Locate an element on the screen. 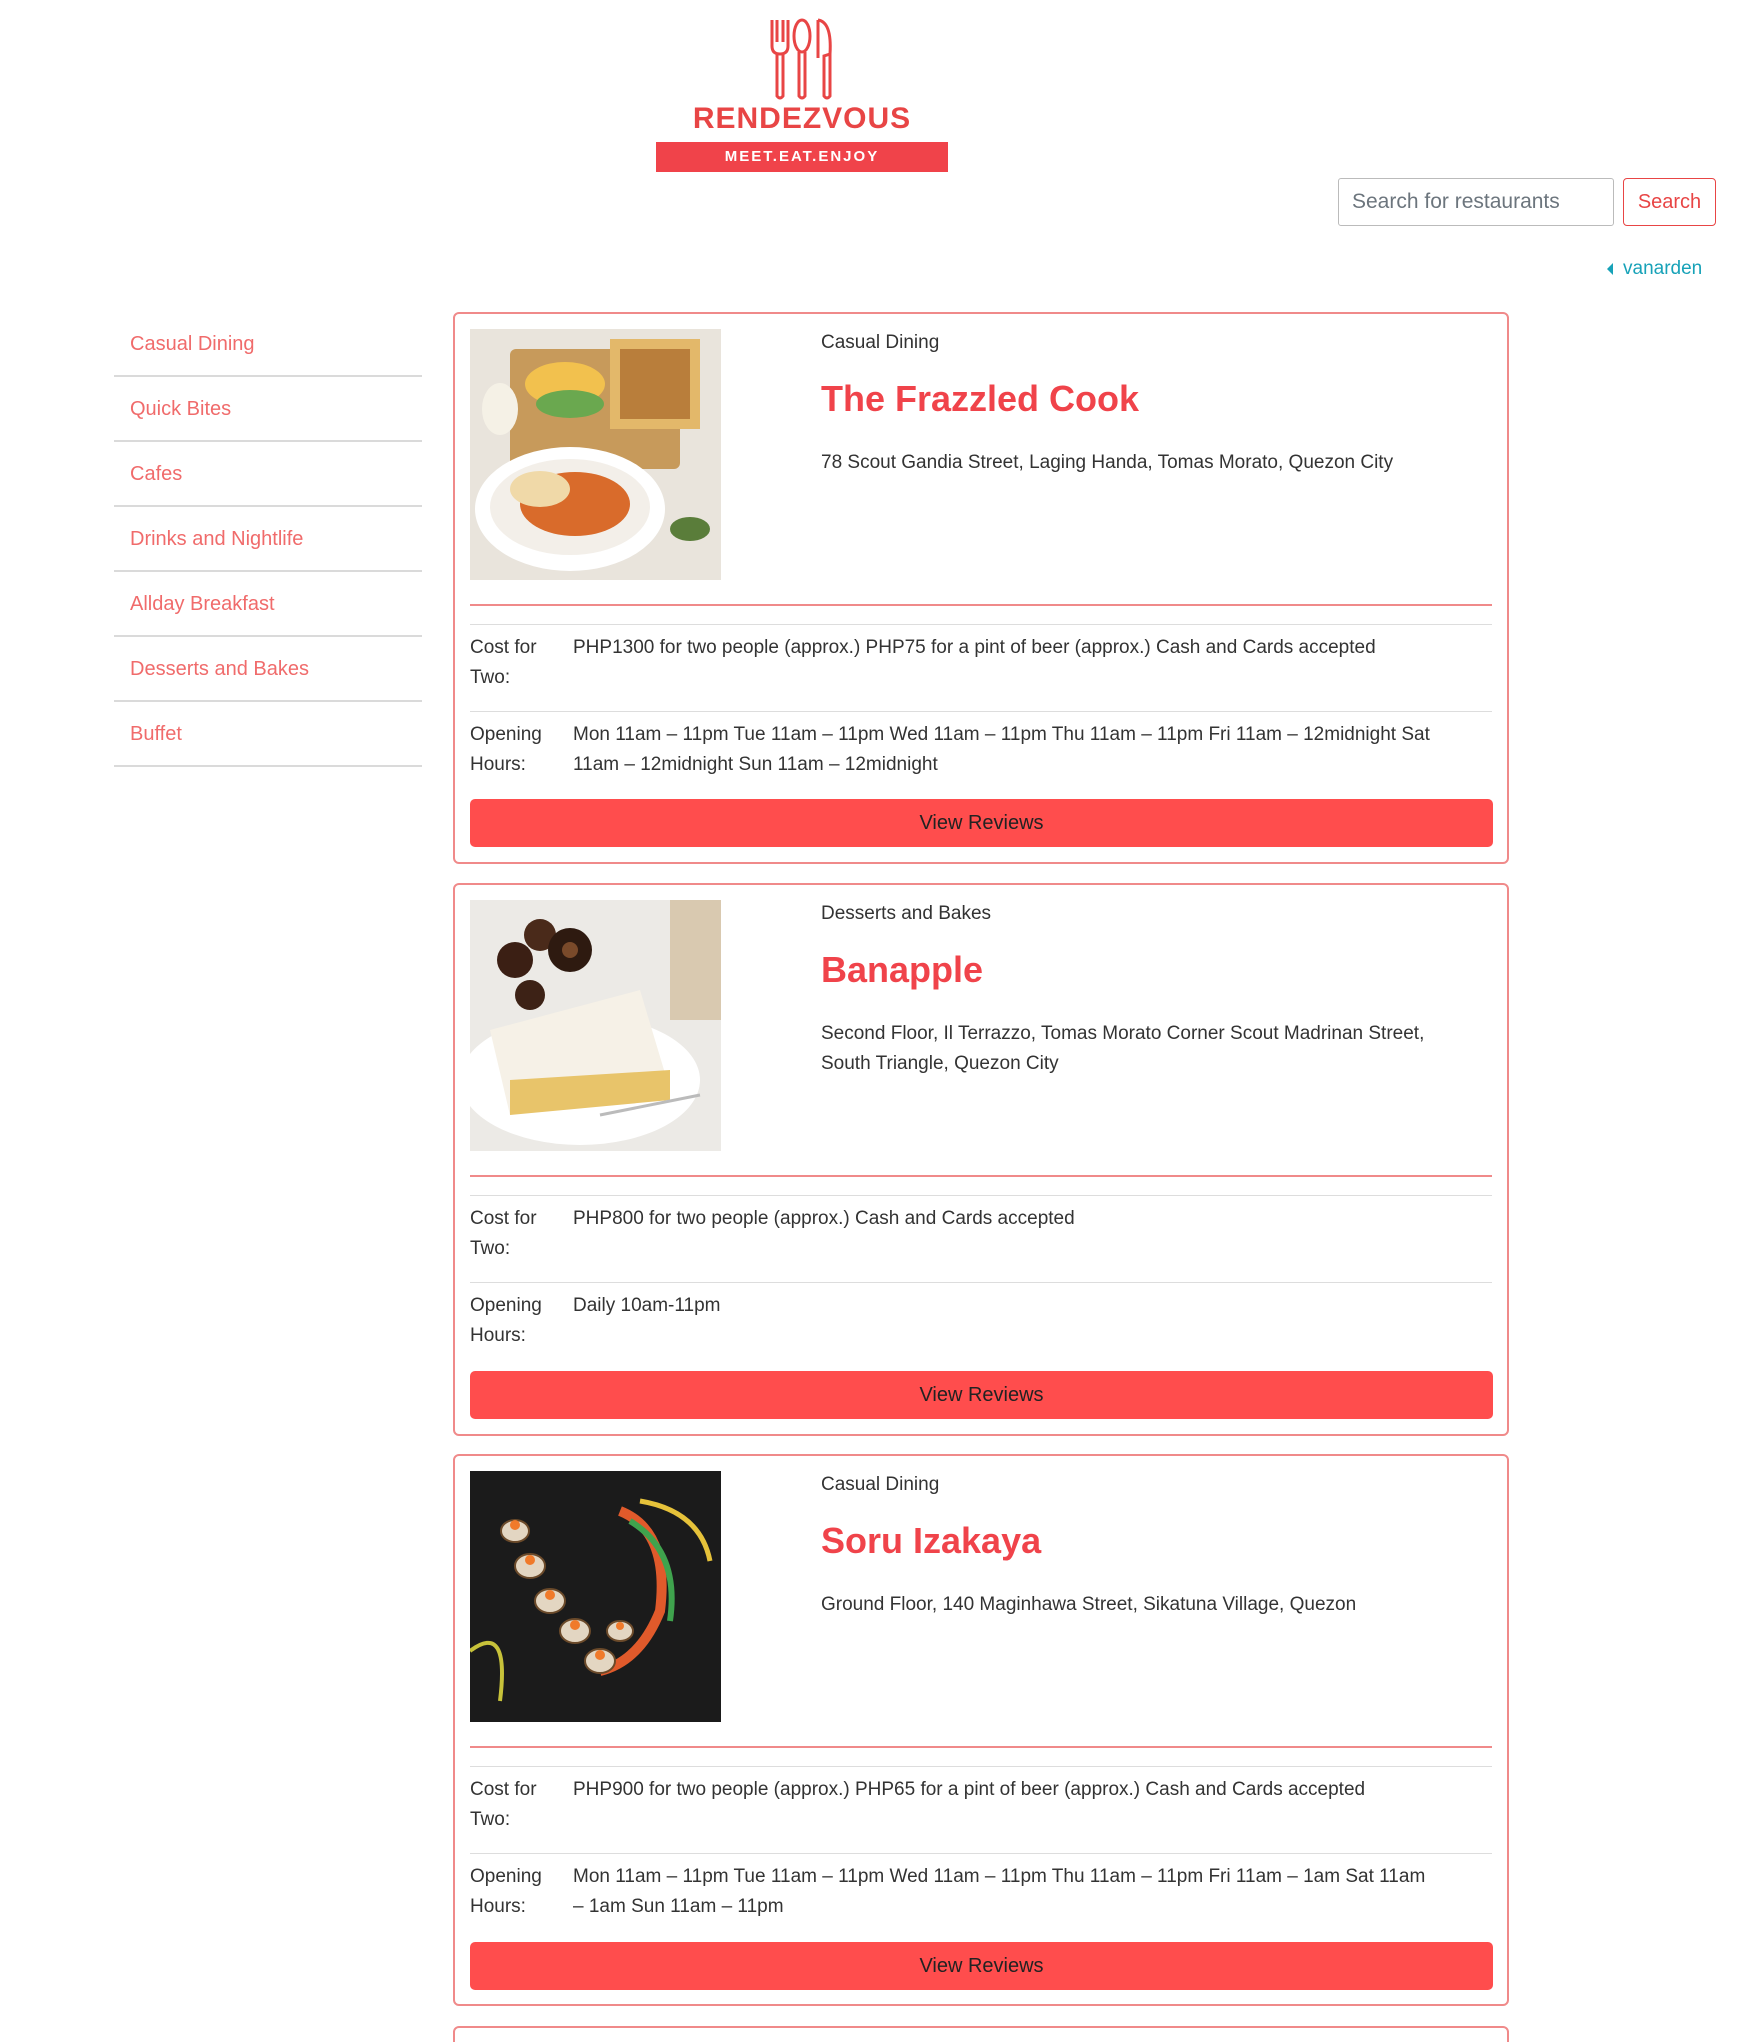 This screenshot has height=2042, width=1762. brand-logo: RENDEZVOUS MEET.EAT.ENJOY is located at coordinates (802, 96).